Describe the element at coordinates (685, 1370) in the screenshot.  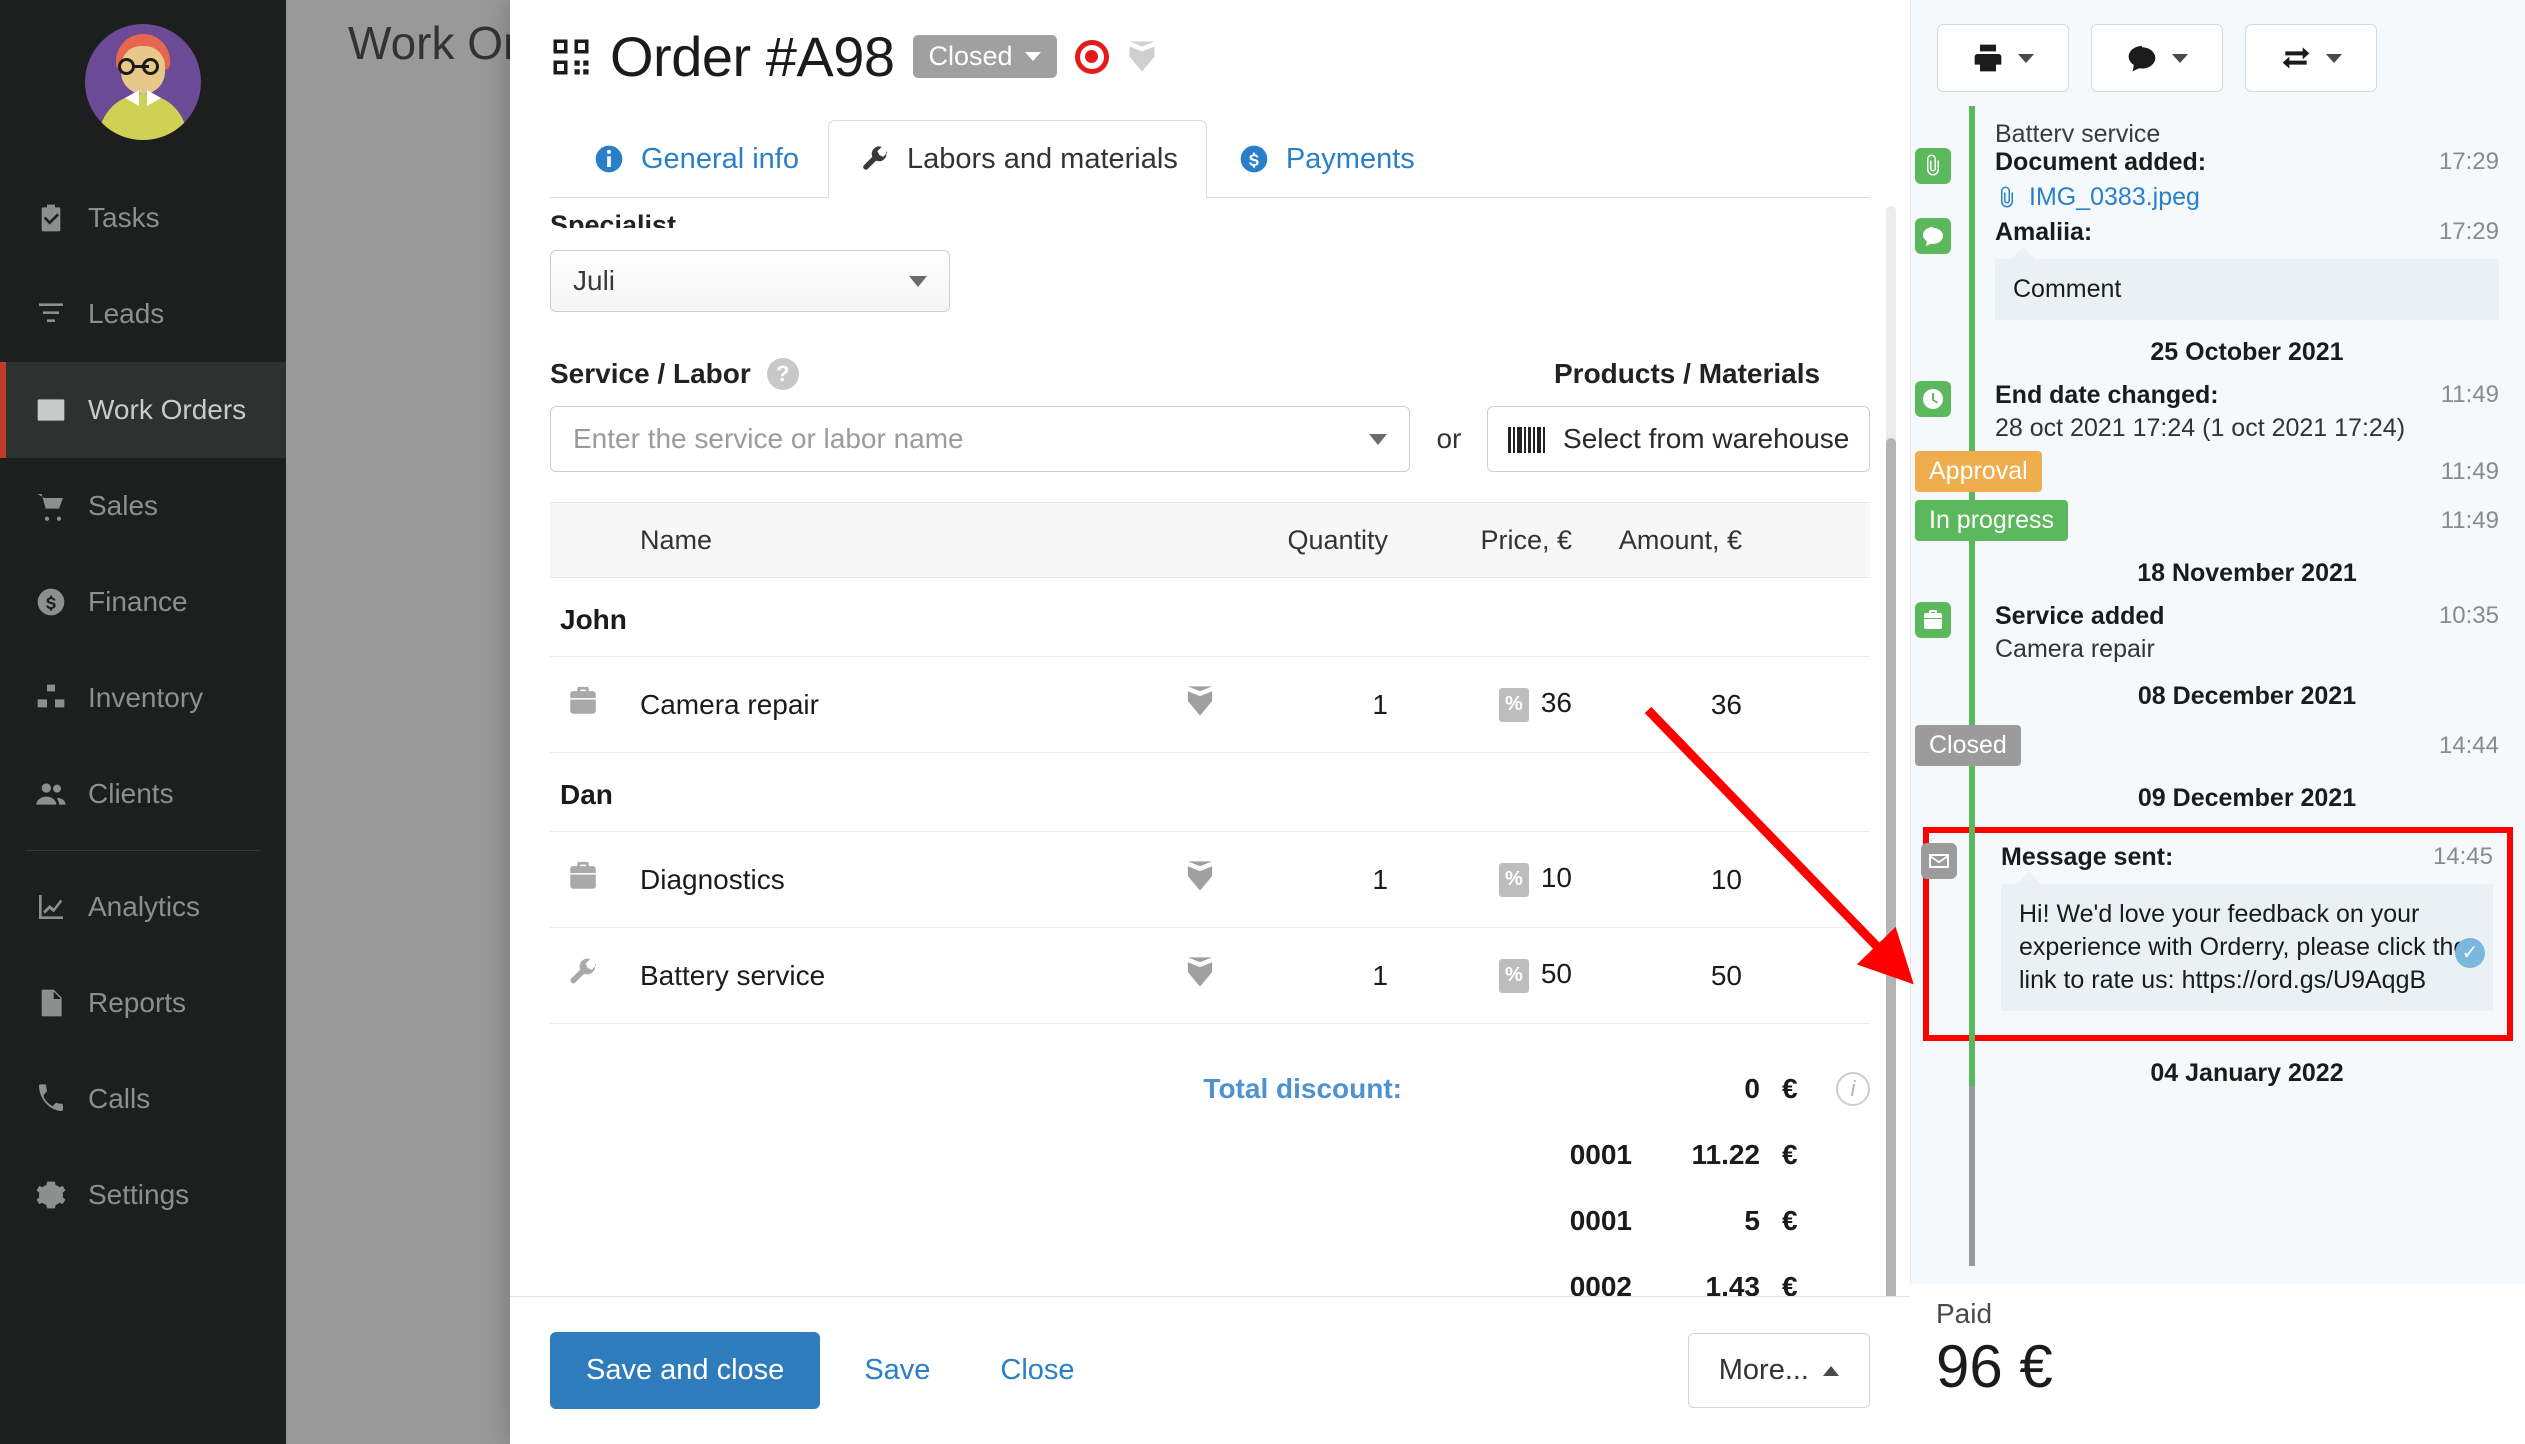
I see `save-and-close-button: Save and close` at that location.